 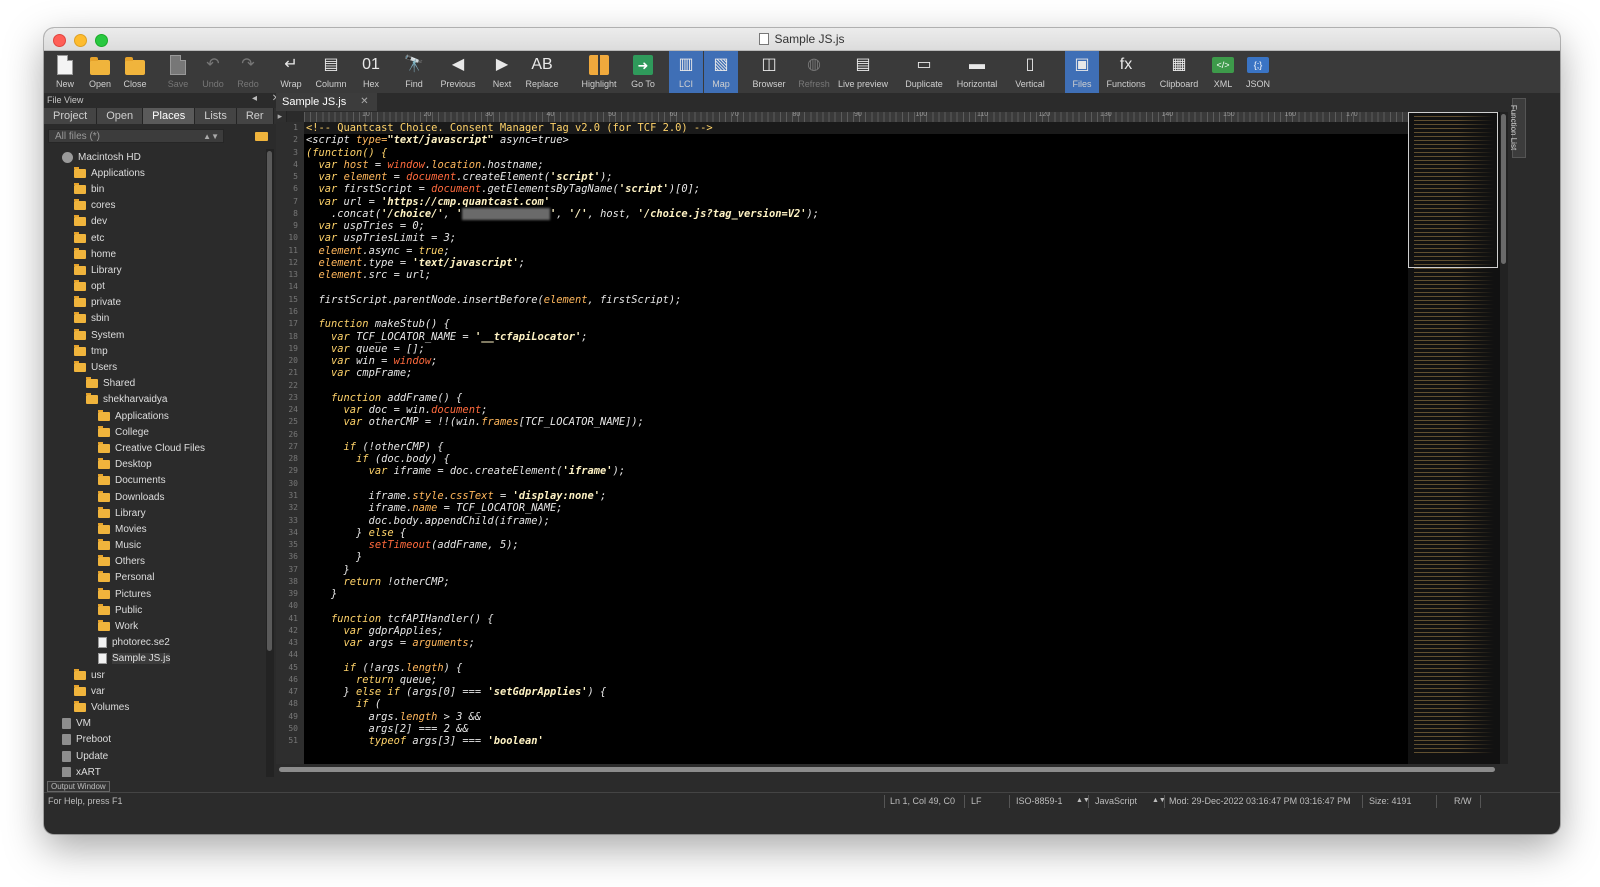 I want to click on code-line: if (doc.body) {, so click(x=856, y=459).